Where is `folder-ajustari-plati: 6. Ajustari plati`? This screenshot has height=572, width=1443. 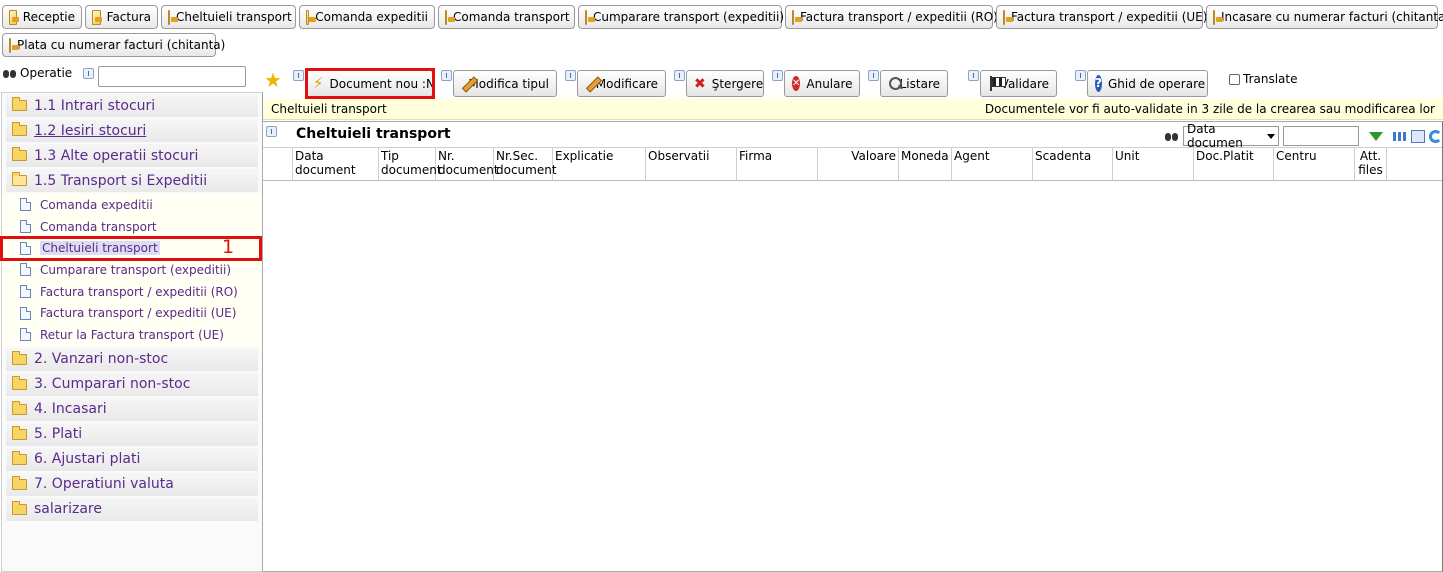 folder-ajustari-plati: 6. Ajustari plati is located at coordinates (132, 459).